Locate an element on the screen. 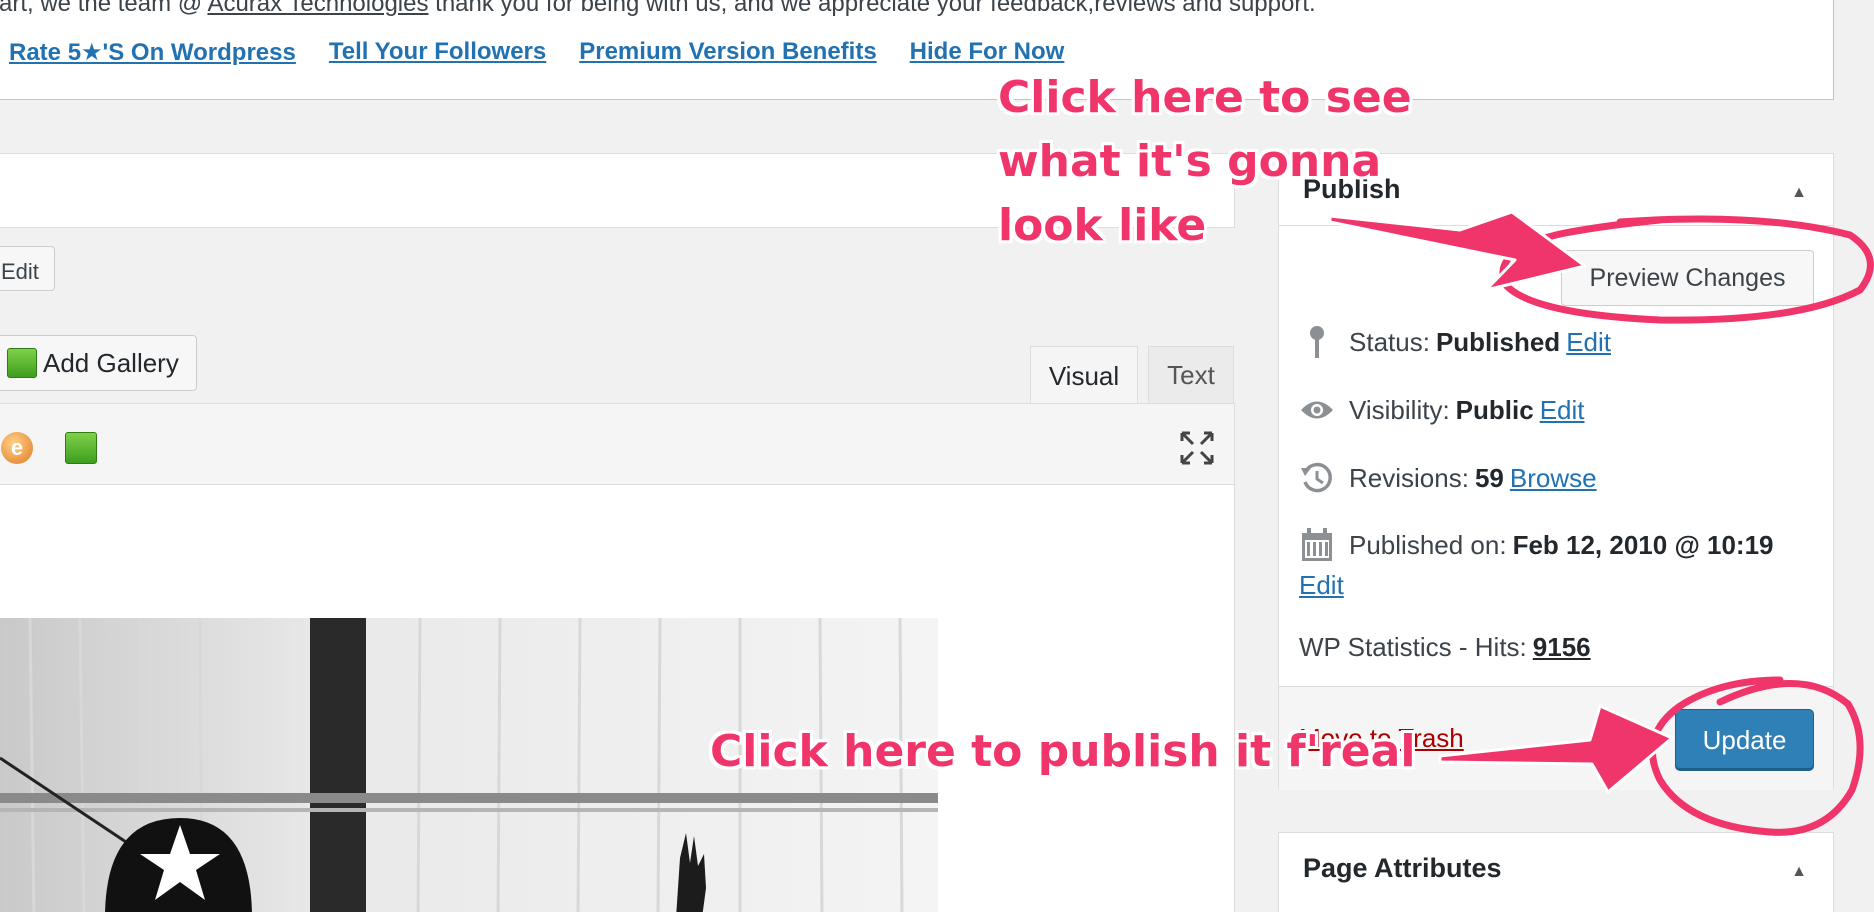 The image size is (1874, 912). editor-tabs: Visual Text is located at coordinates (617, 376).